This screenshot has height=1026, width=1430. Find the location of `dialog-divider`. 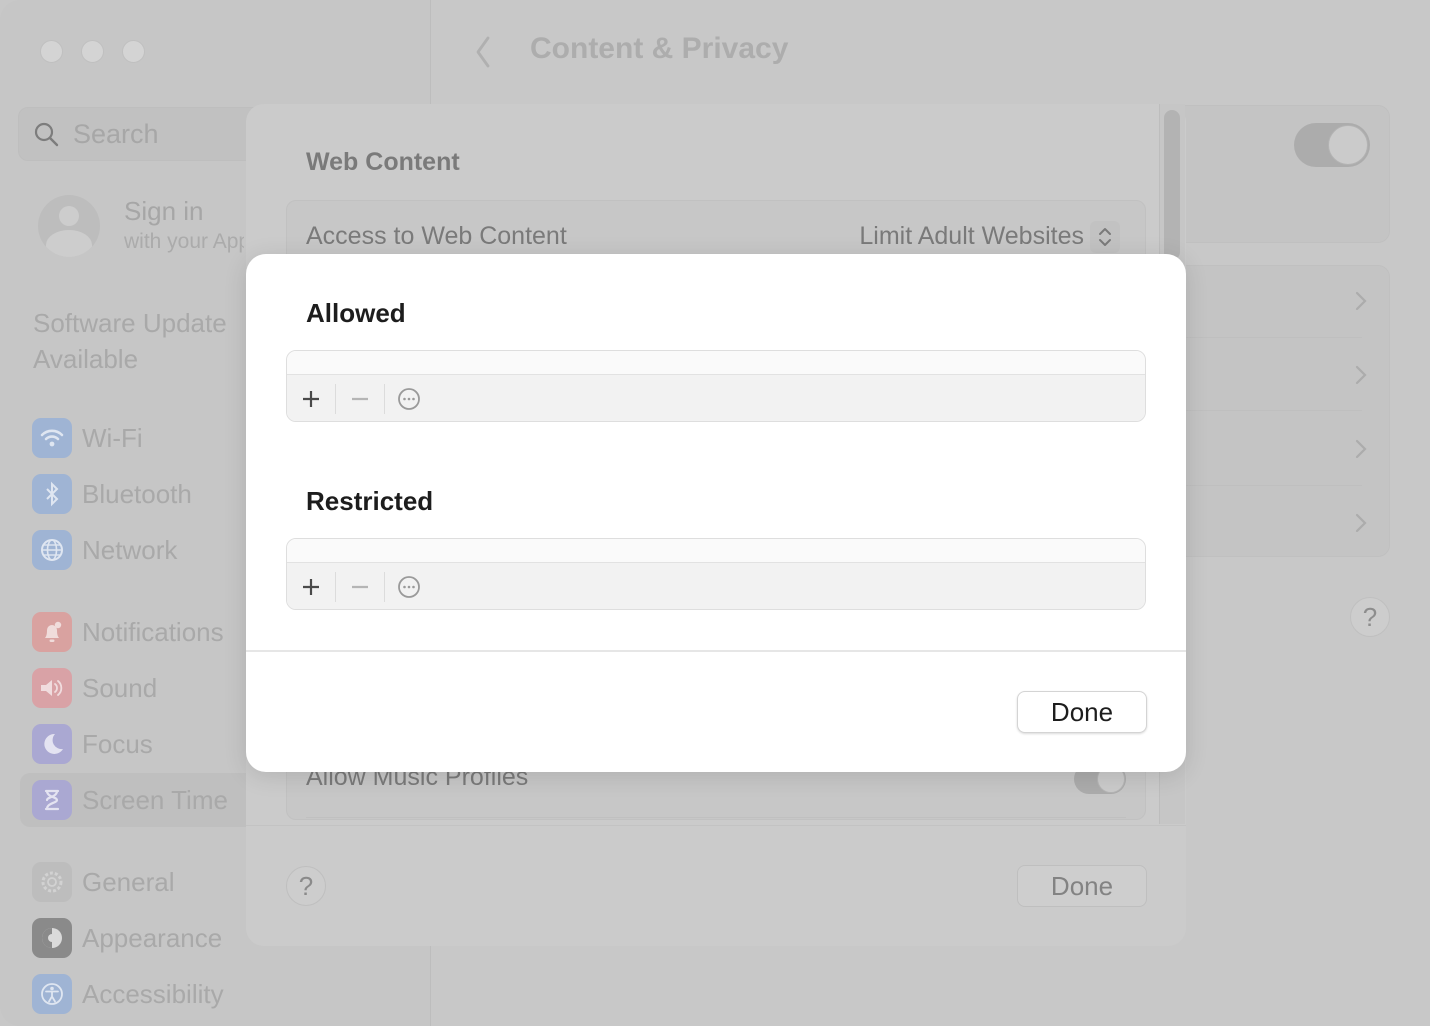

dialog-divider is located at coordinates (716, 651).